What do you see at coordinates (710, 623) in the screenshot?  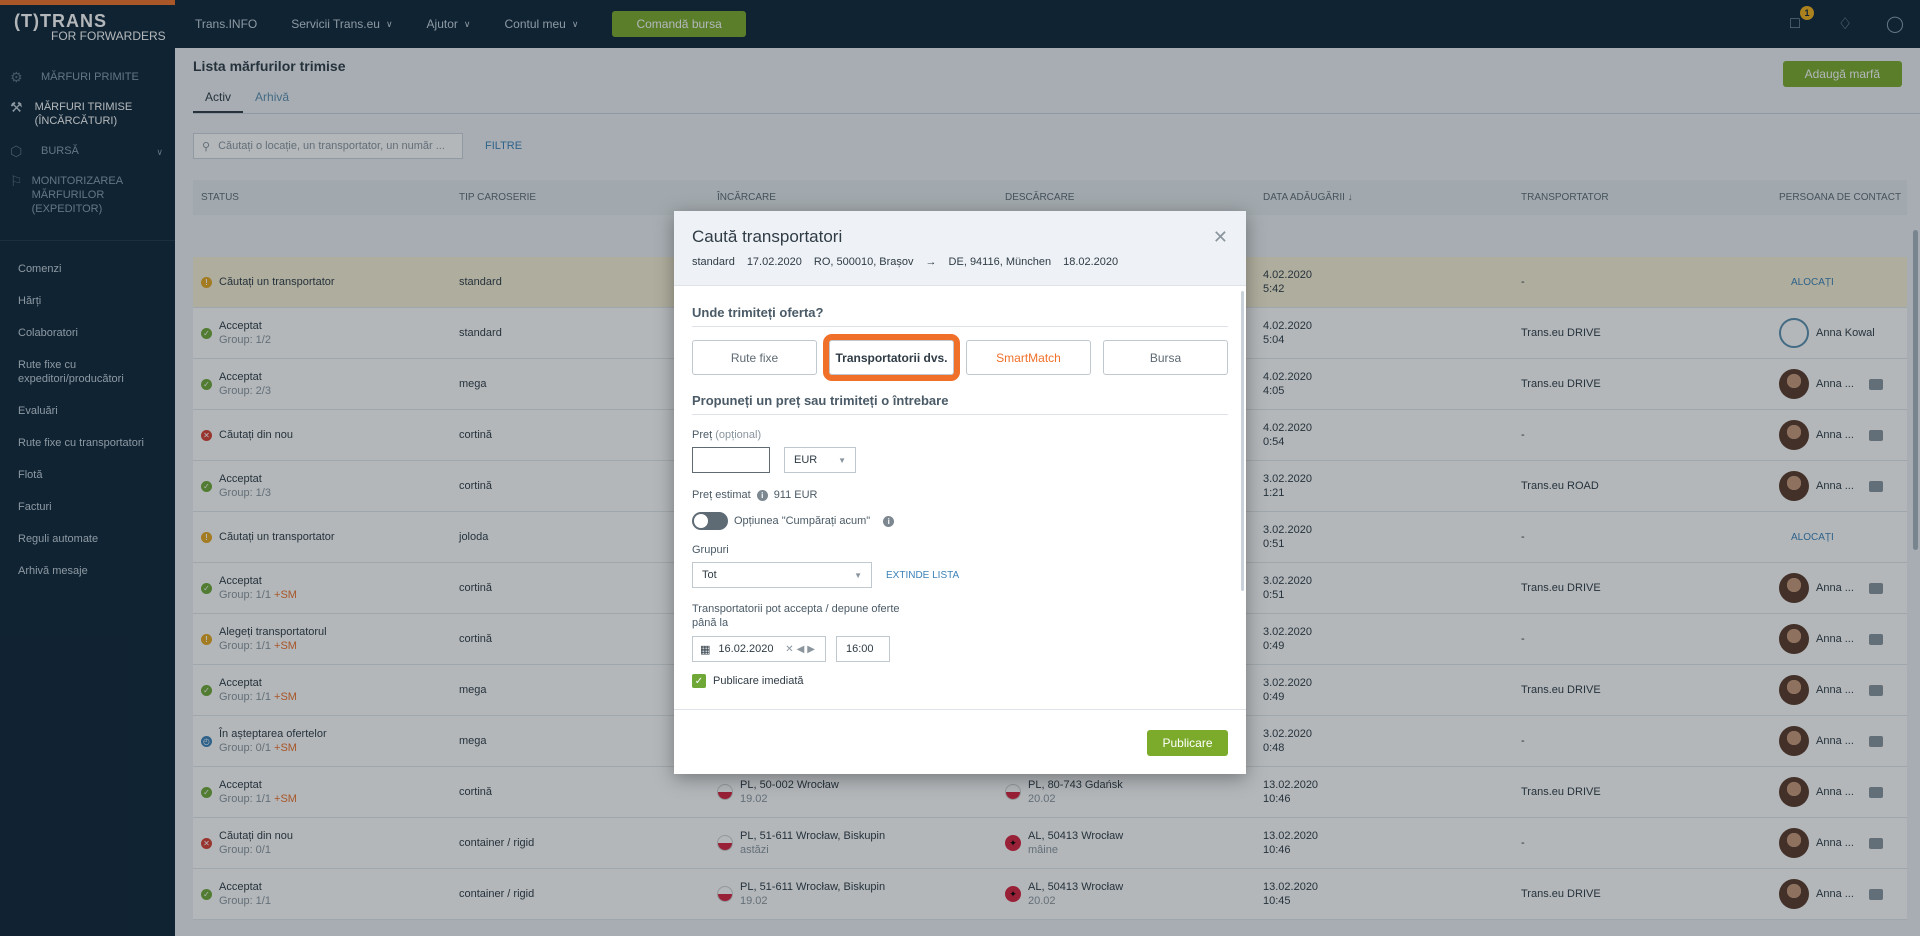 I see `deadline-label-line-2: până la` at bounding box center [710, 623].